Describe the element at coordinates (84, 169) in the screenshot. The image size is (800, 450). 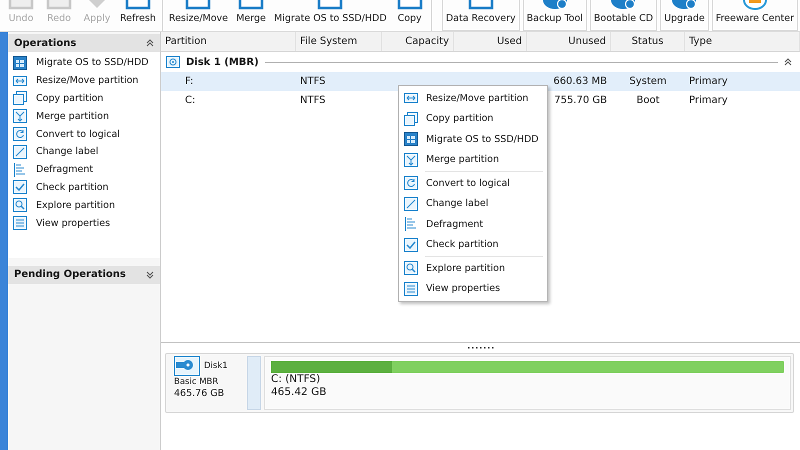
I see `operation-item: Defragment` at that location.